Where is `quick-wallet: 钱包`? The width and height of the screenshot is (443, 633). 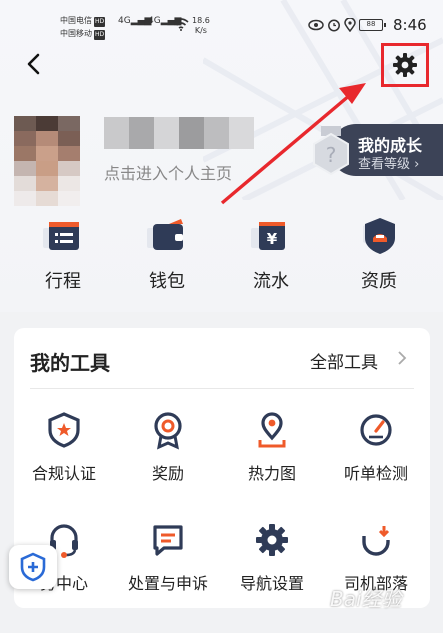 quick-wallet: 钱包 is located at coordinates (167, 254).